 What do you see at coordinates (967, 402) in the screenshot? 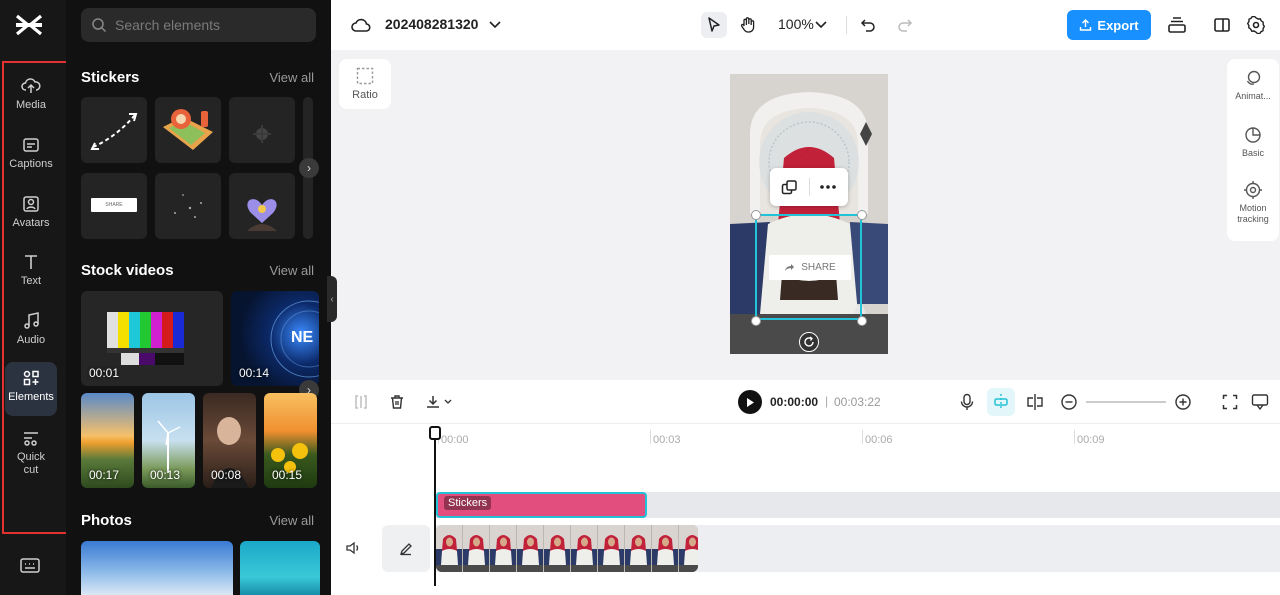
I see `microphone-icon` at bounding box center [967, 402].